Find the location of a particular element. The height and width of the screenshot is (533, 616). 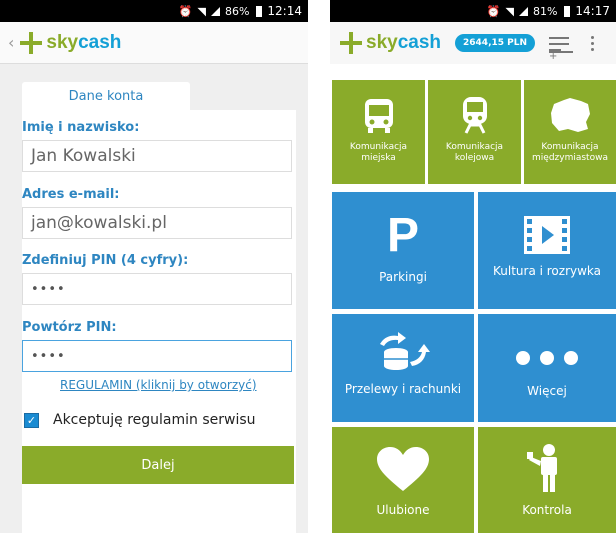

clock: 14:17 is located at coordinates (592, 11).